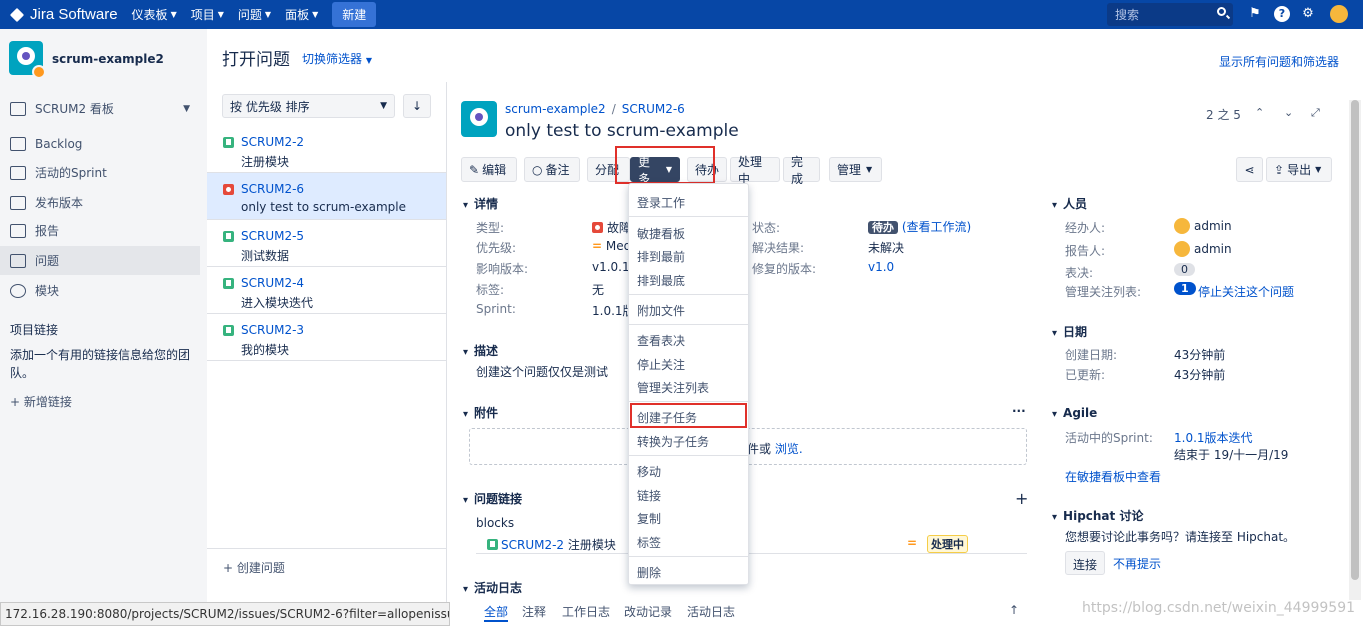  What do you see at coordinates (337, 58) in the screenshot?
I see `switch-filter-button: 切换筛选器 ▼` at bounding box center [337, 58].